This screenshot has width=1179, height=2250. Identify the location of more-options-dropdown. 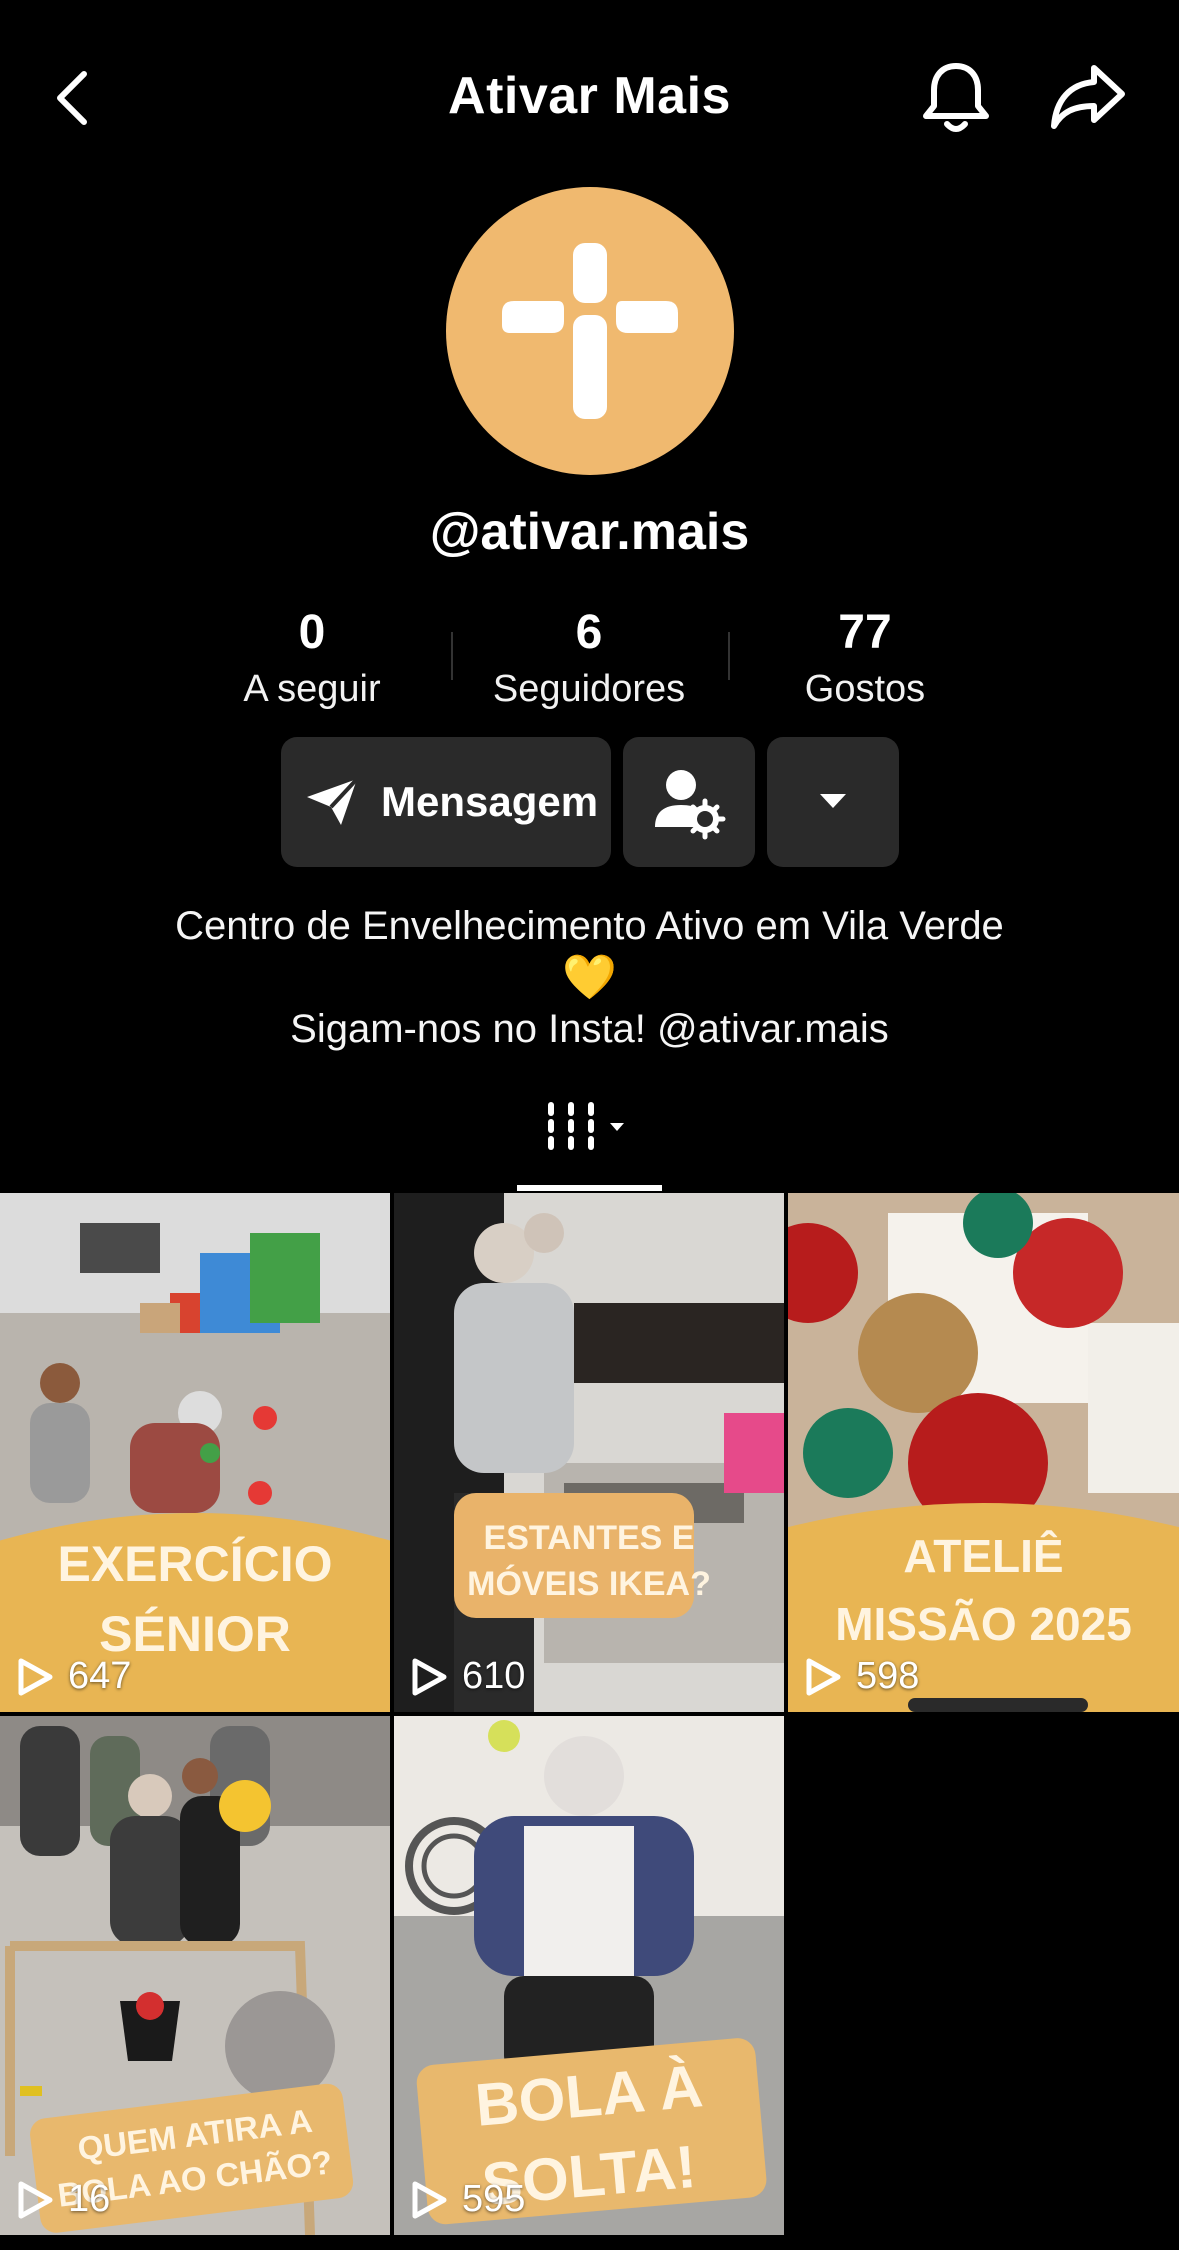
(833, 802).